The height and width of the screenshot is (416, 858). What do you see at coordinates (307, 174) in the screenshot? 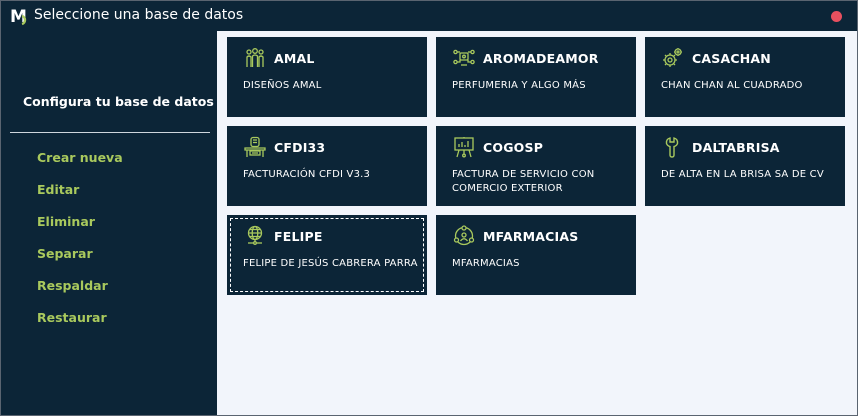
I see `database-description: FACTURACIÓN CFDI V3.3` at bounding box center [307, 174].